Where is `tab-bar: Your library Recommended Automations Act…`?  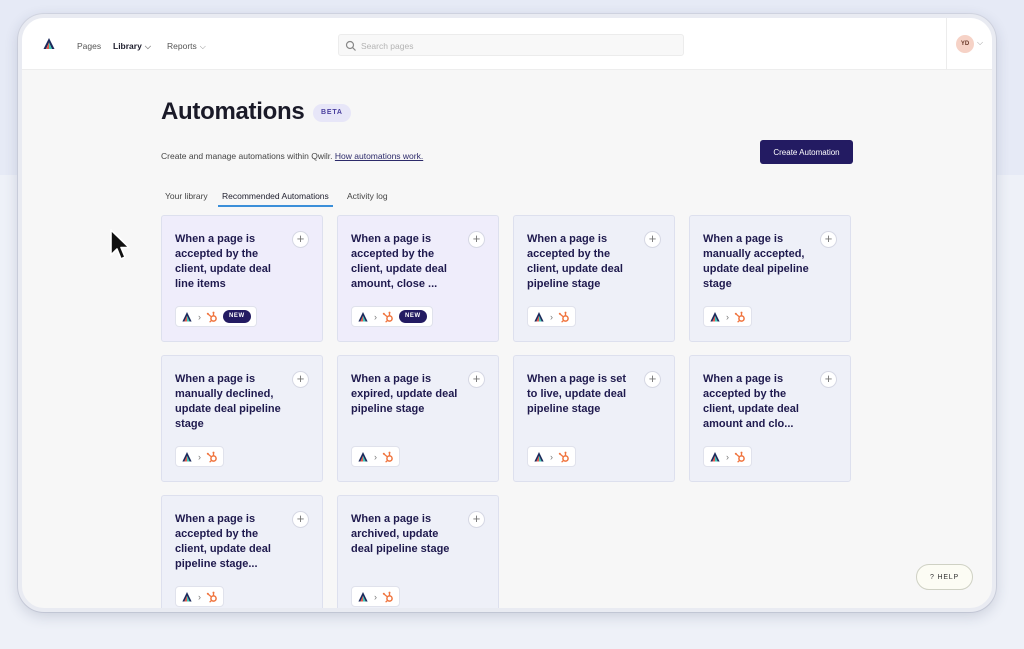 tab-bar: Your library Recommended Automations Act… is located at coordinates (511, 198).